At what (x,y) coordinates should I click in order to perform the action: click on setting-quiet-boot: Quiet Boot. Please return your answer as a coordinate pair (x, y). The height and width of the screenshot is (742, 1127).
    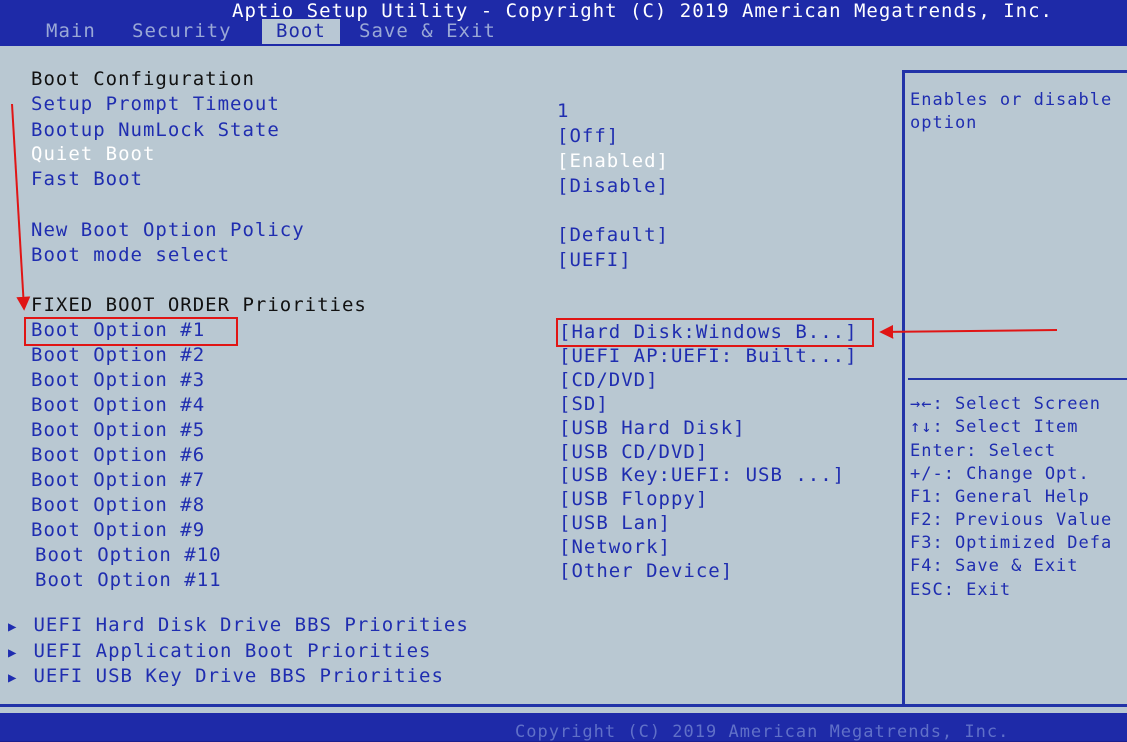
    Looking at the image, I should click on (93, 154).